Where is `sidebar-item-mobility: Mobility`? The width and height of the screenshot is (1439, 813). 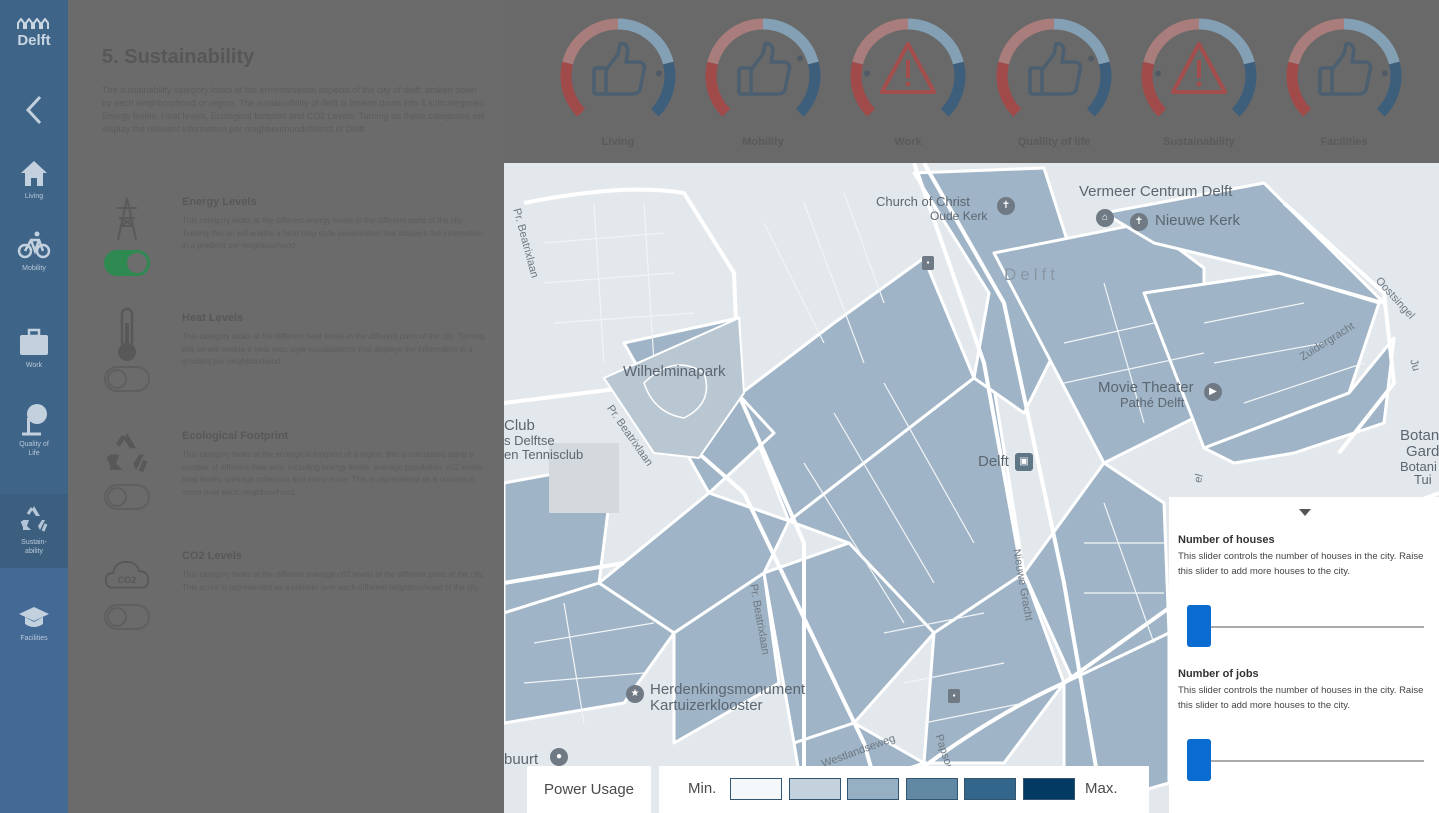
sidebar-item-mobility: Mobility is located at coordinates (34, 249).